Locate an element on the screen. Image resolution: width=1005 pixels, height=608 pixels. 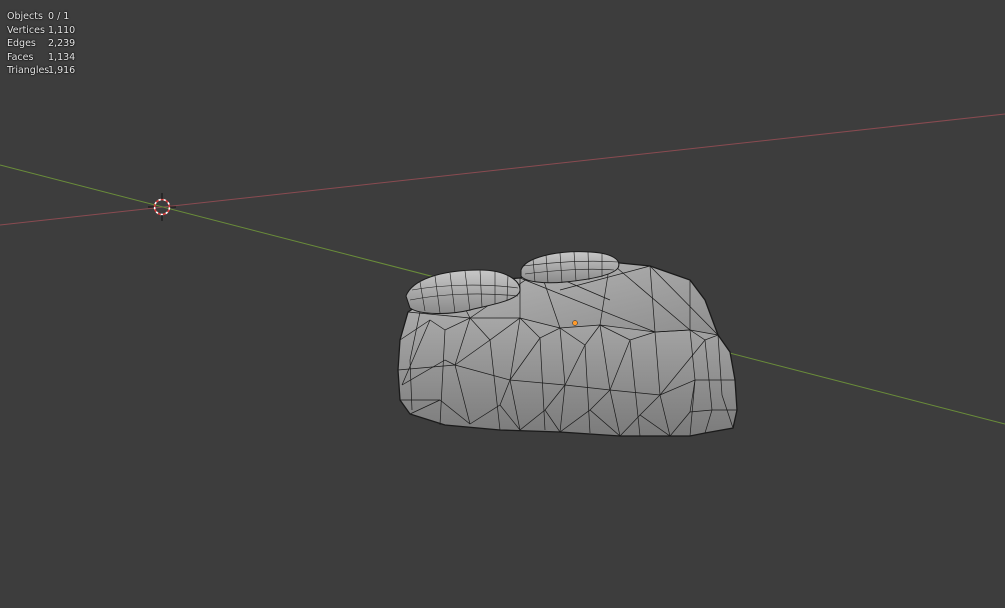
mesh-side-faces is located at coordinates (567, 374).